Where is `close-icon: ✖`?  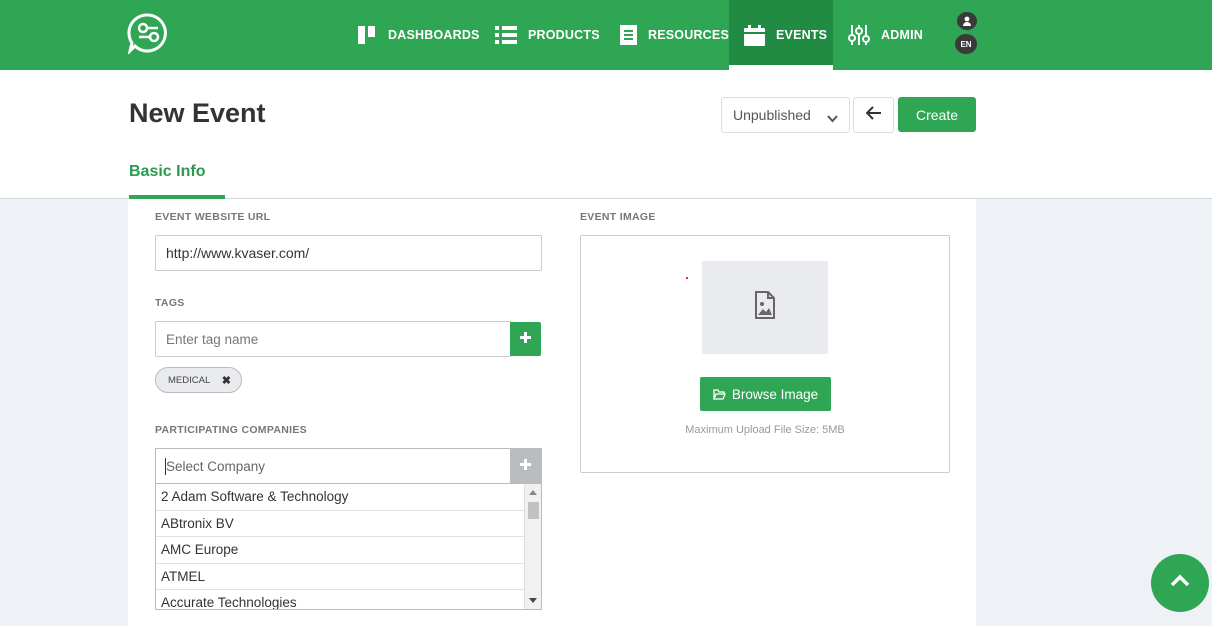
close-icon: ✖ is located at coordinates (226, 380).